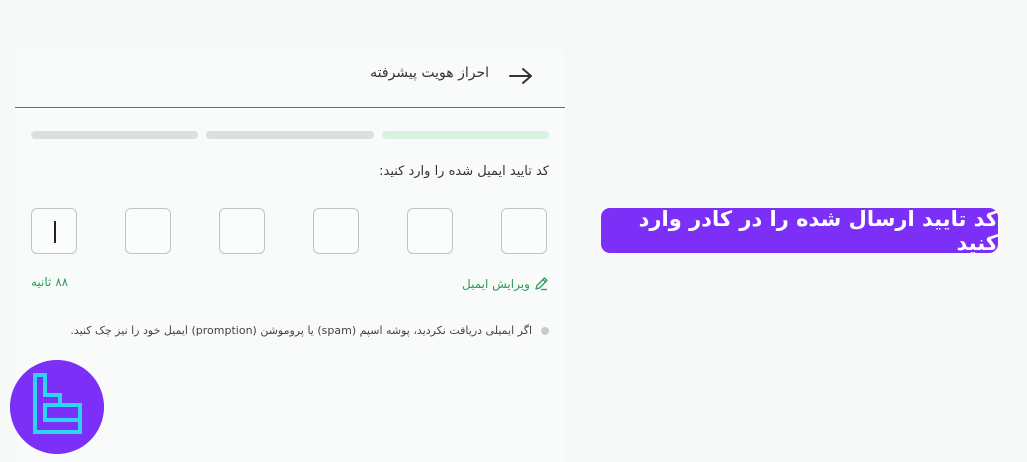 This screenshot has width=1027, height=462. What do you see at coordinates (290, 79) in the screenshot?
I see `panel-header: احراز هویت پیشرفته` at bounding box center [290, 79].